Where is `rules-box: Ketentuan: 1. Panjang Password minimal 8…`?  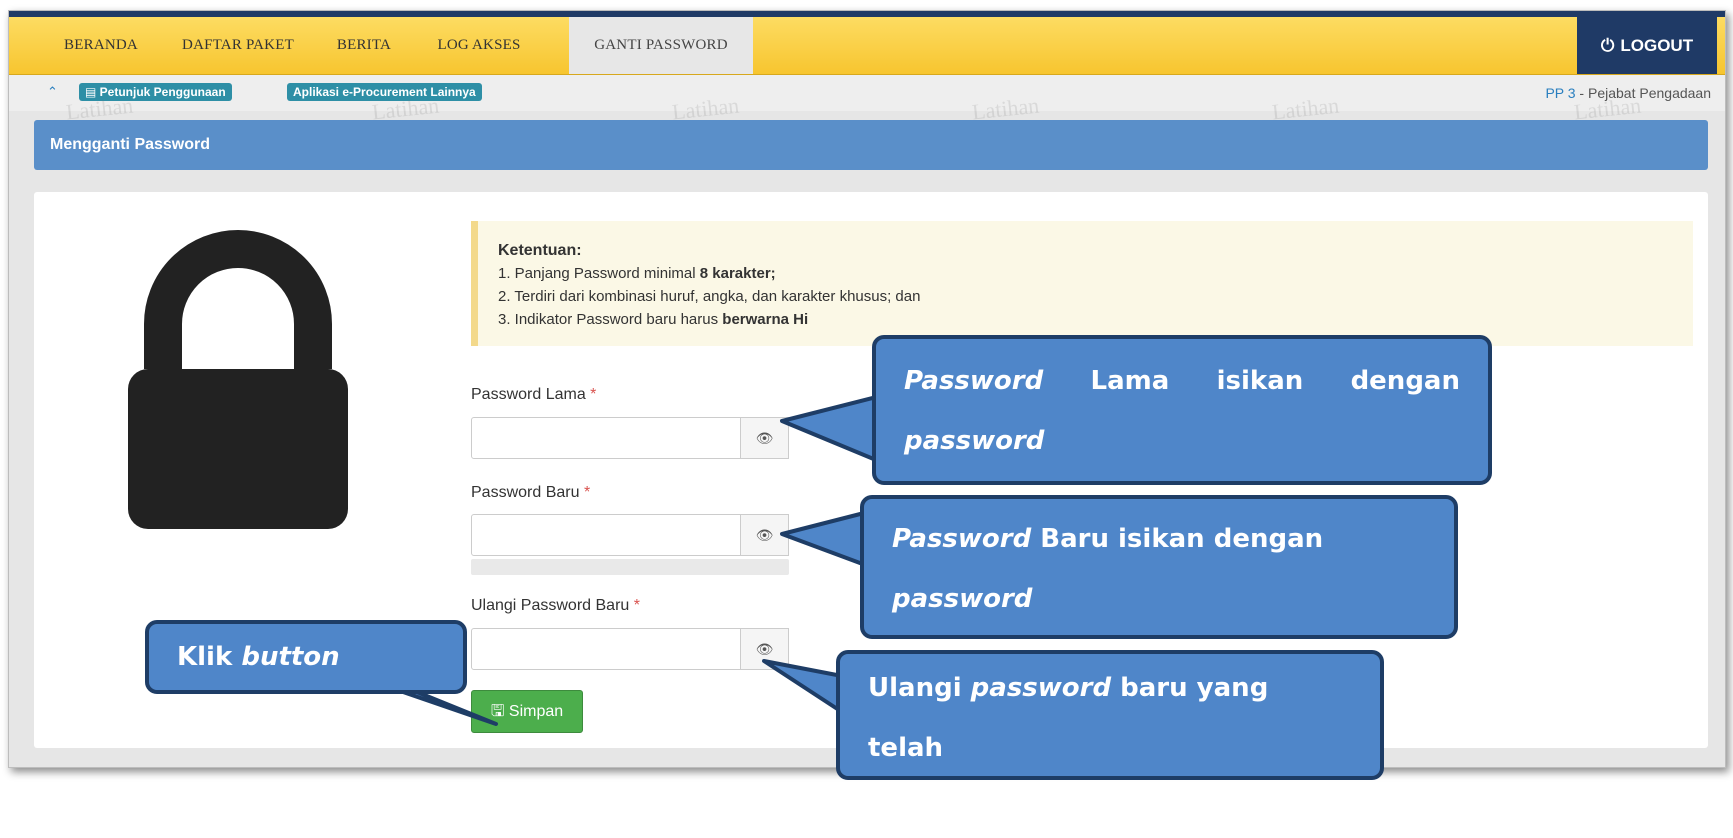
rules-box: Ketentuan: 1. Panjang Password minimal 8… is located at coordinates (1082, 283).